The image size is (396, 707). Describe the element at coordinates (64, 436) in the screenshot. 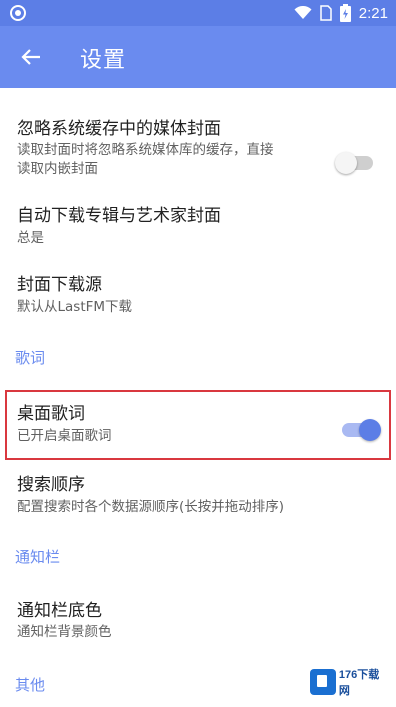

I see `setting-summary: 已开启桌面歌词` at that location.